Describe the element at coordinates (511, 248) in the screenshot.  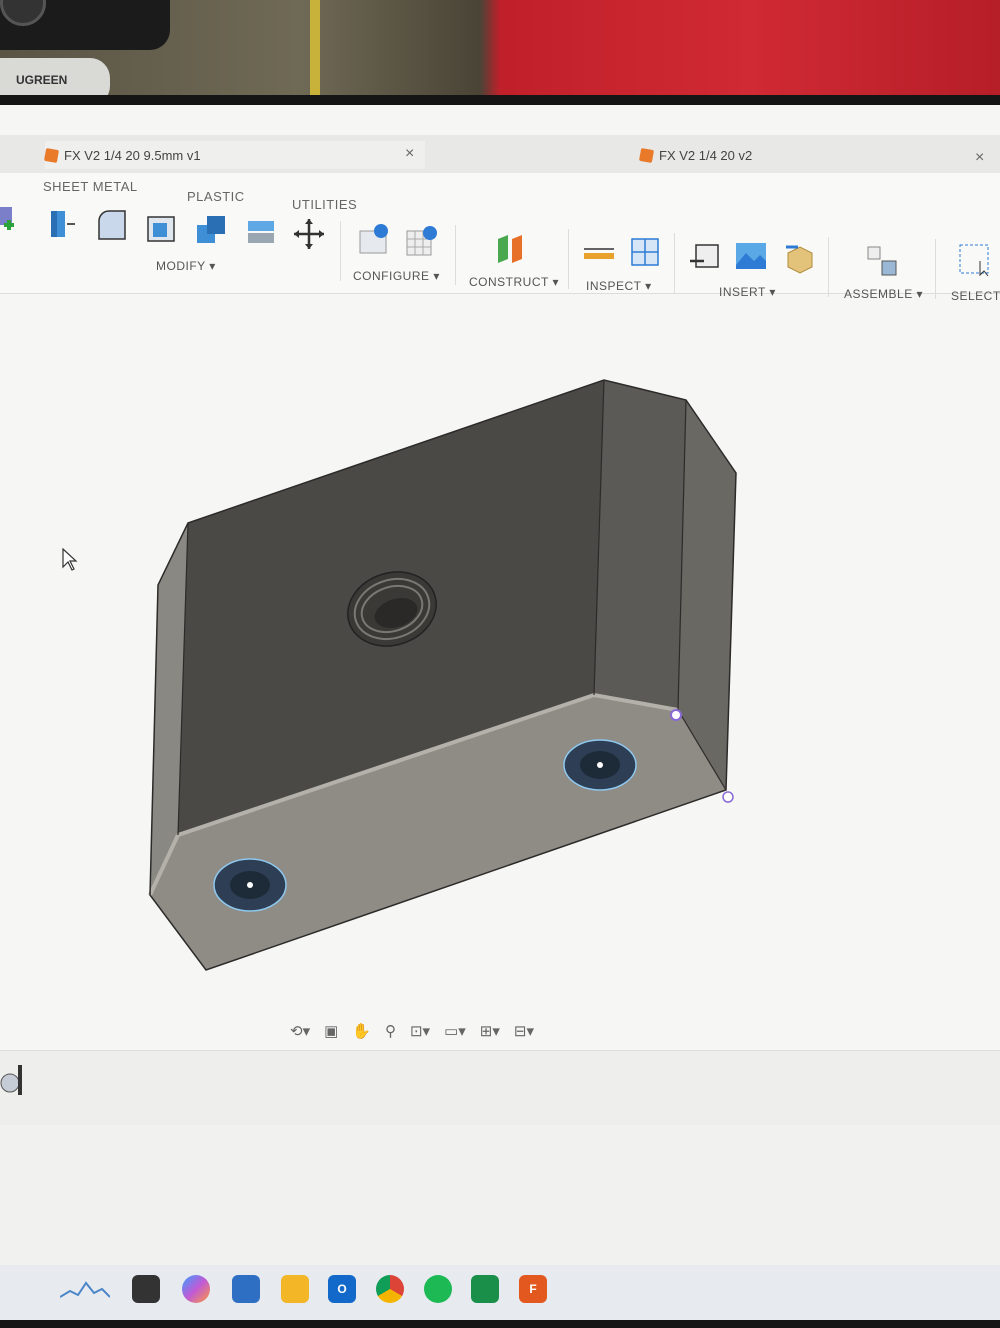
I see `offset-plane-icon` at that location.